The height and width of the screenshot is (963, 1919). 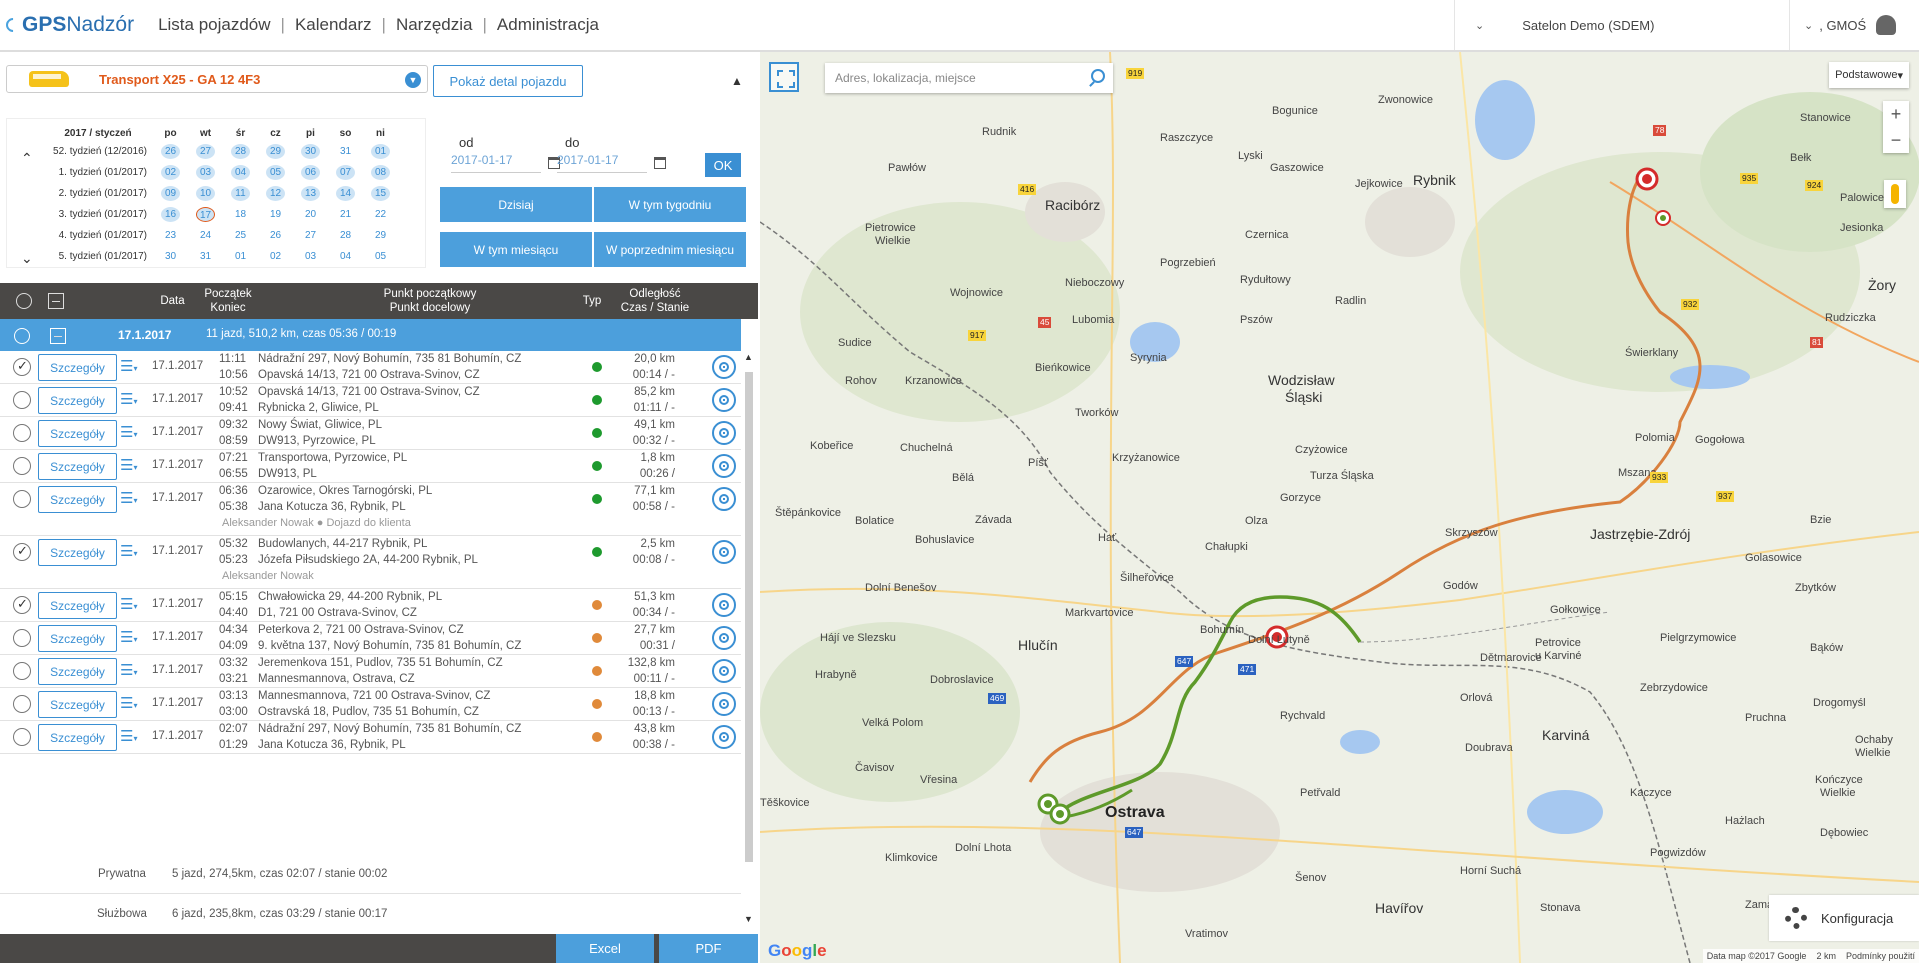 What do you see at coordinates (170, 193) in the screenshot?
I see `calendar-day: 09` at bounding box center [170, 193].